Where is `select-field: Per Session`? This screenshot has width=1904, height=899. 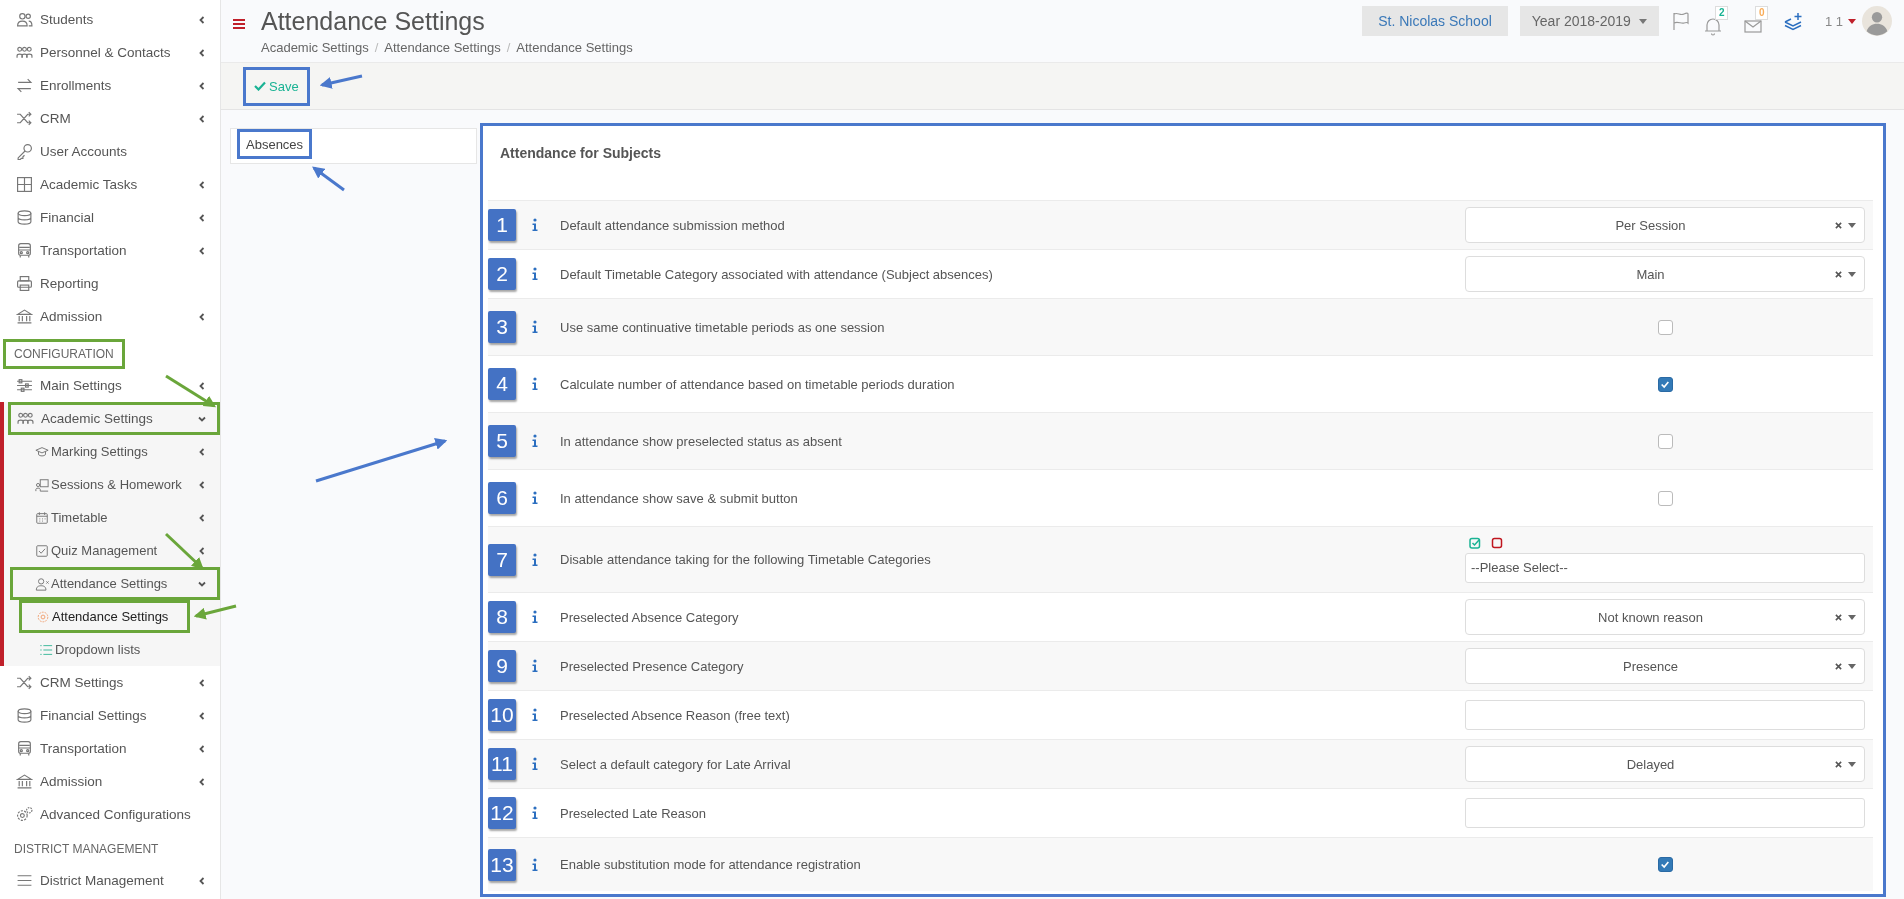 select-field: Per Session is located at coordinates (1665, 225).